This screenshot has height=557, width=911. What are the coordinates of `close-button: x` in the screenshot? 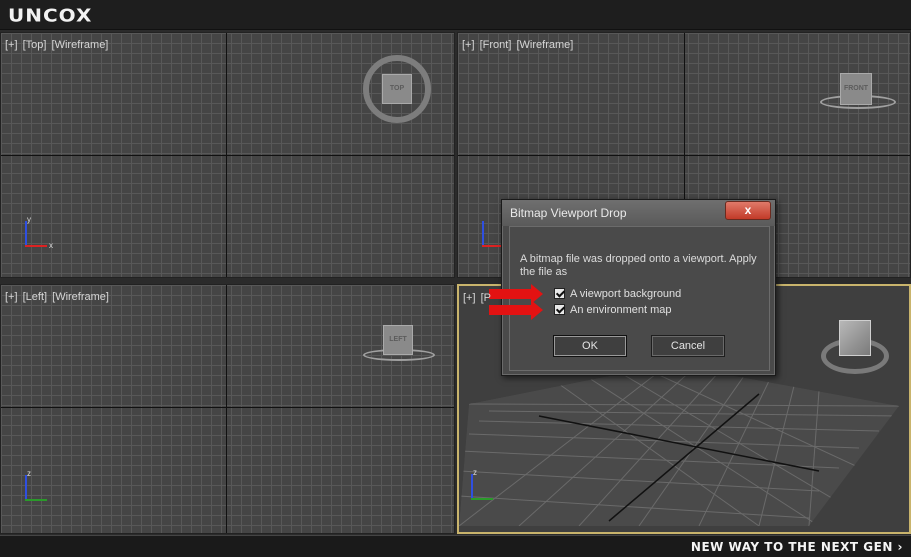 It's located at (748, 210).